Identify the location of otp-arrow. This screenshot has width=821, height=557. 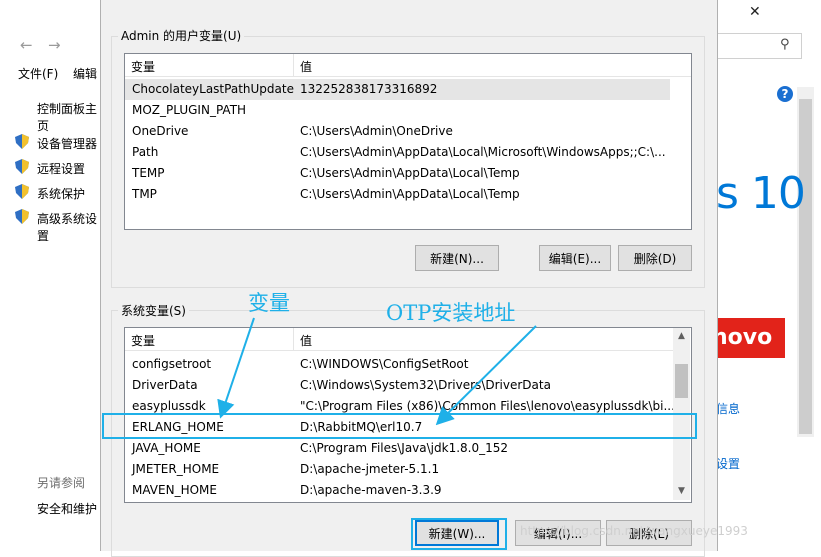
(486, 375).